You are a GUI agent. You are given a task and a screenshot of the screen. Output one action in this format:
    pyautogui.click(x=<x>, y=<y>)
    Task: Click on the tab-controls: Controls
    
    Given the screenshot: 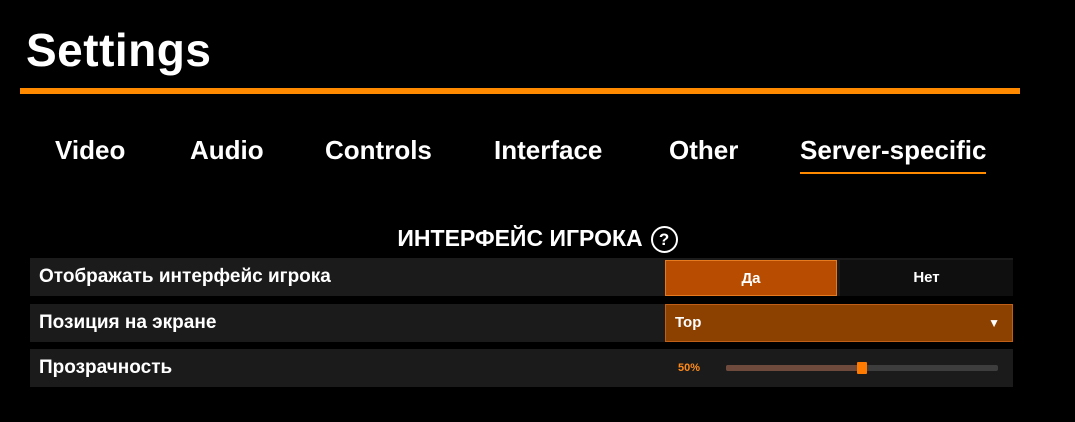 What is the action you would take?
    pyautogui.click(x=378, y=150)
    